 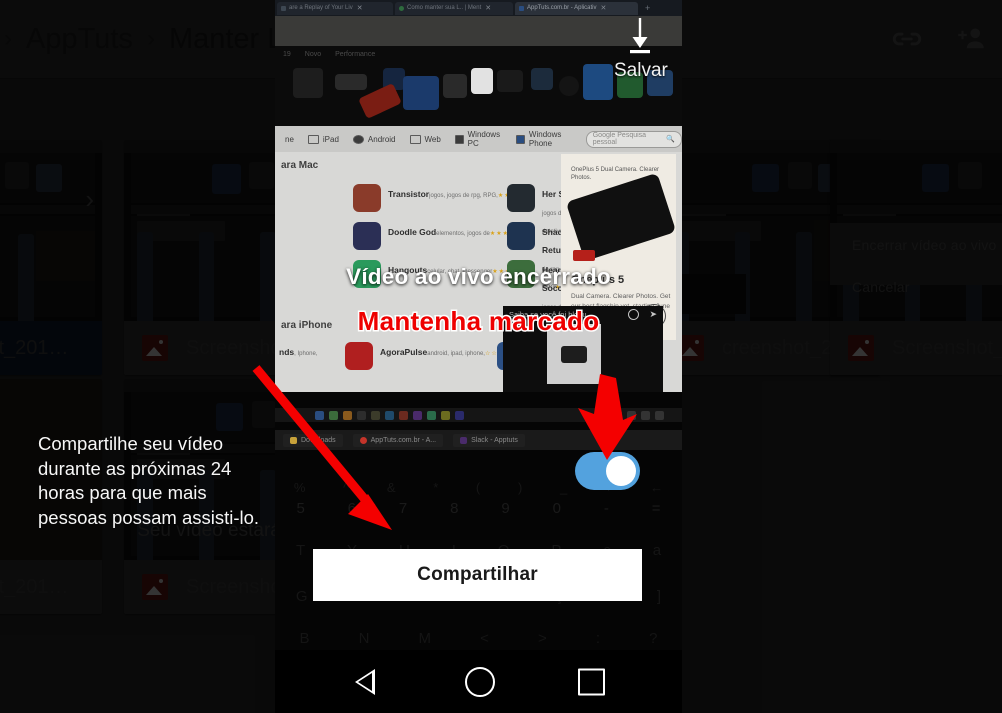 I want to click on ad-product-image, so click(x=621, y=217).